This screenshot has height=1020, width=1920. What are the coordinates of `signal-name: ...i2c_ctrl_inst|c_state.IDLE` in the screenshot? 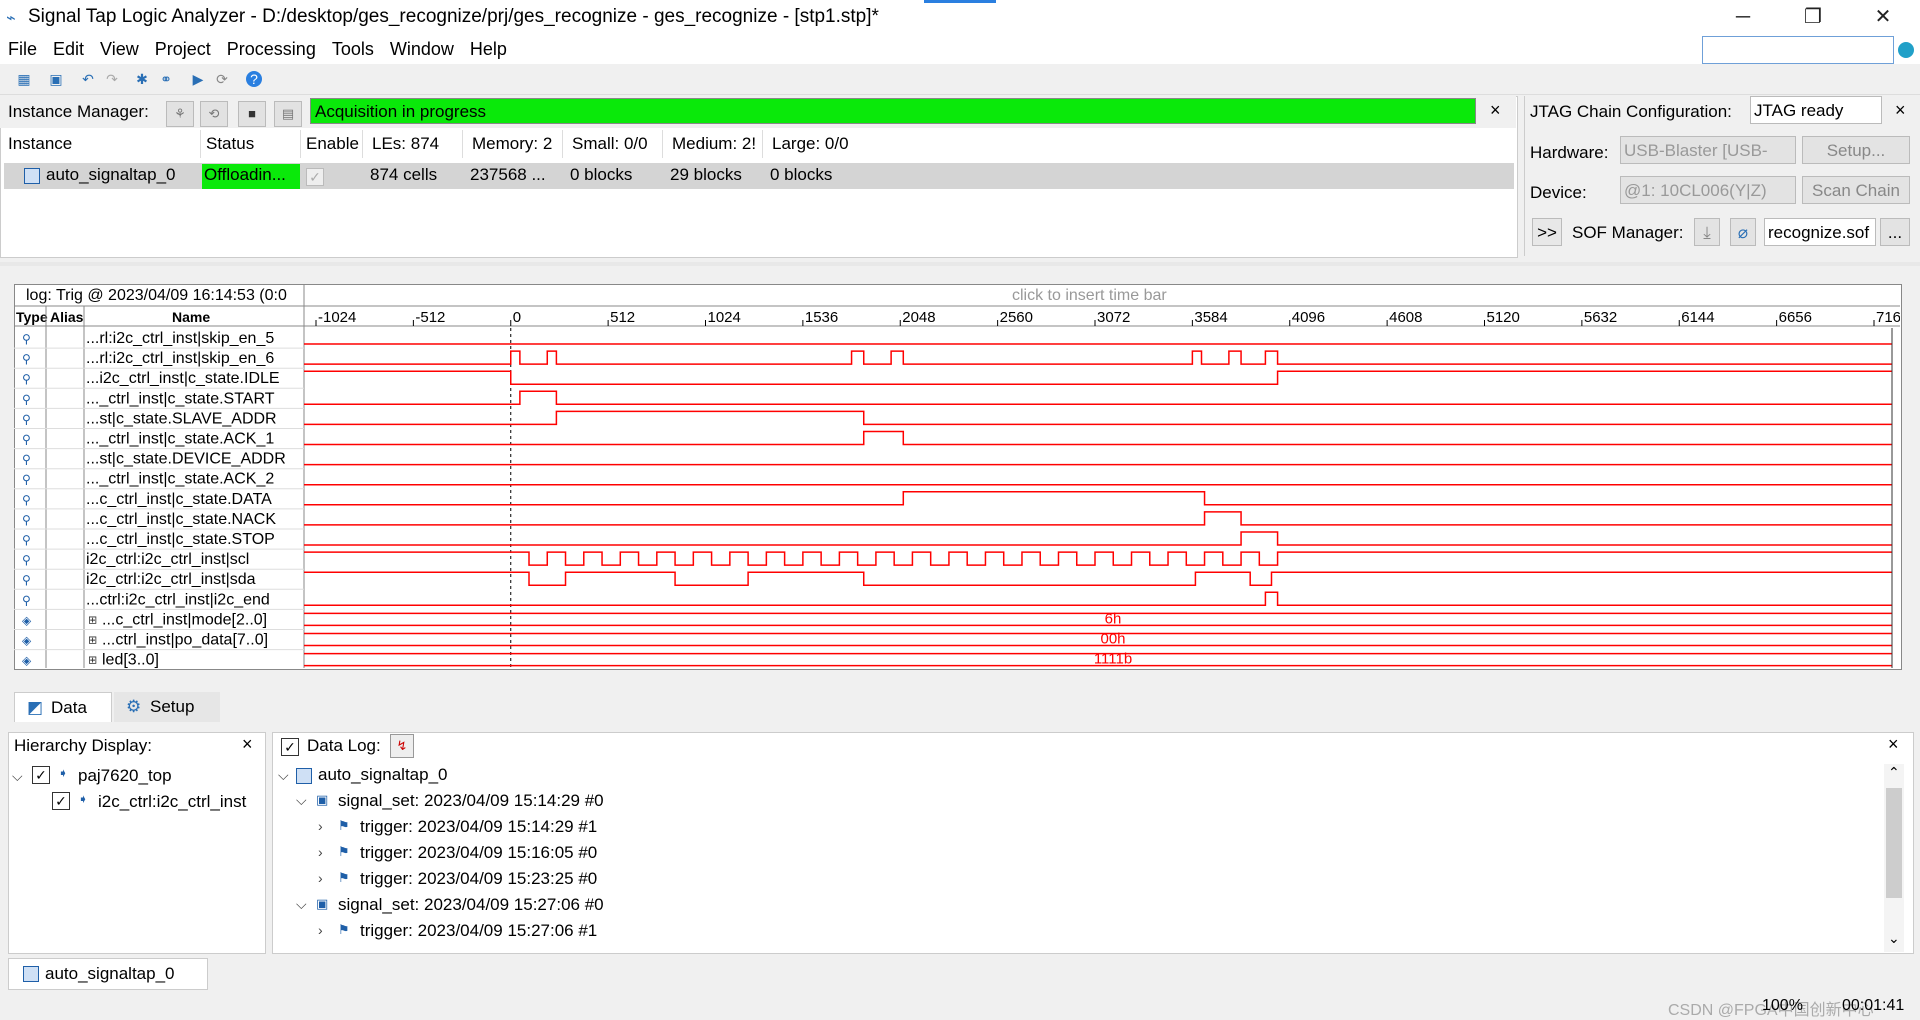 It's located at (183, 378).